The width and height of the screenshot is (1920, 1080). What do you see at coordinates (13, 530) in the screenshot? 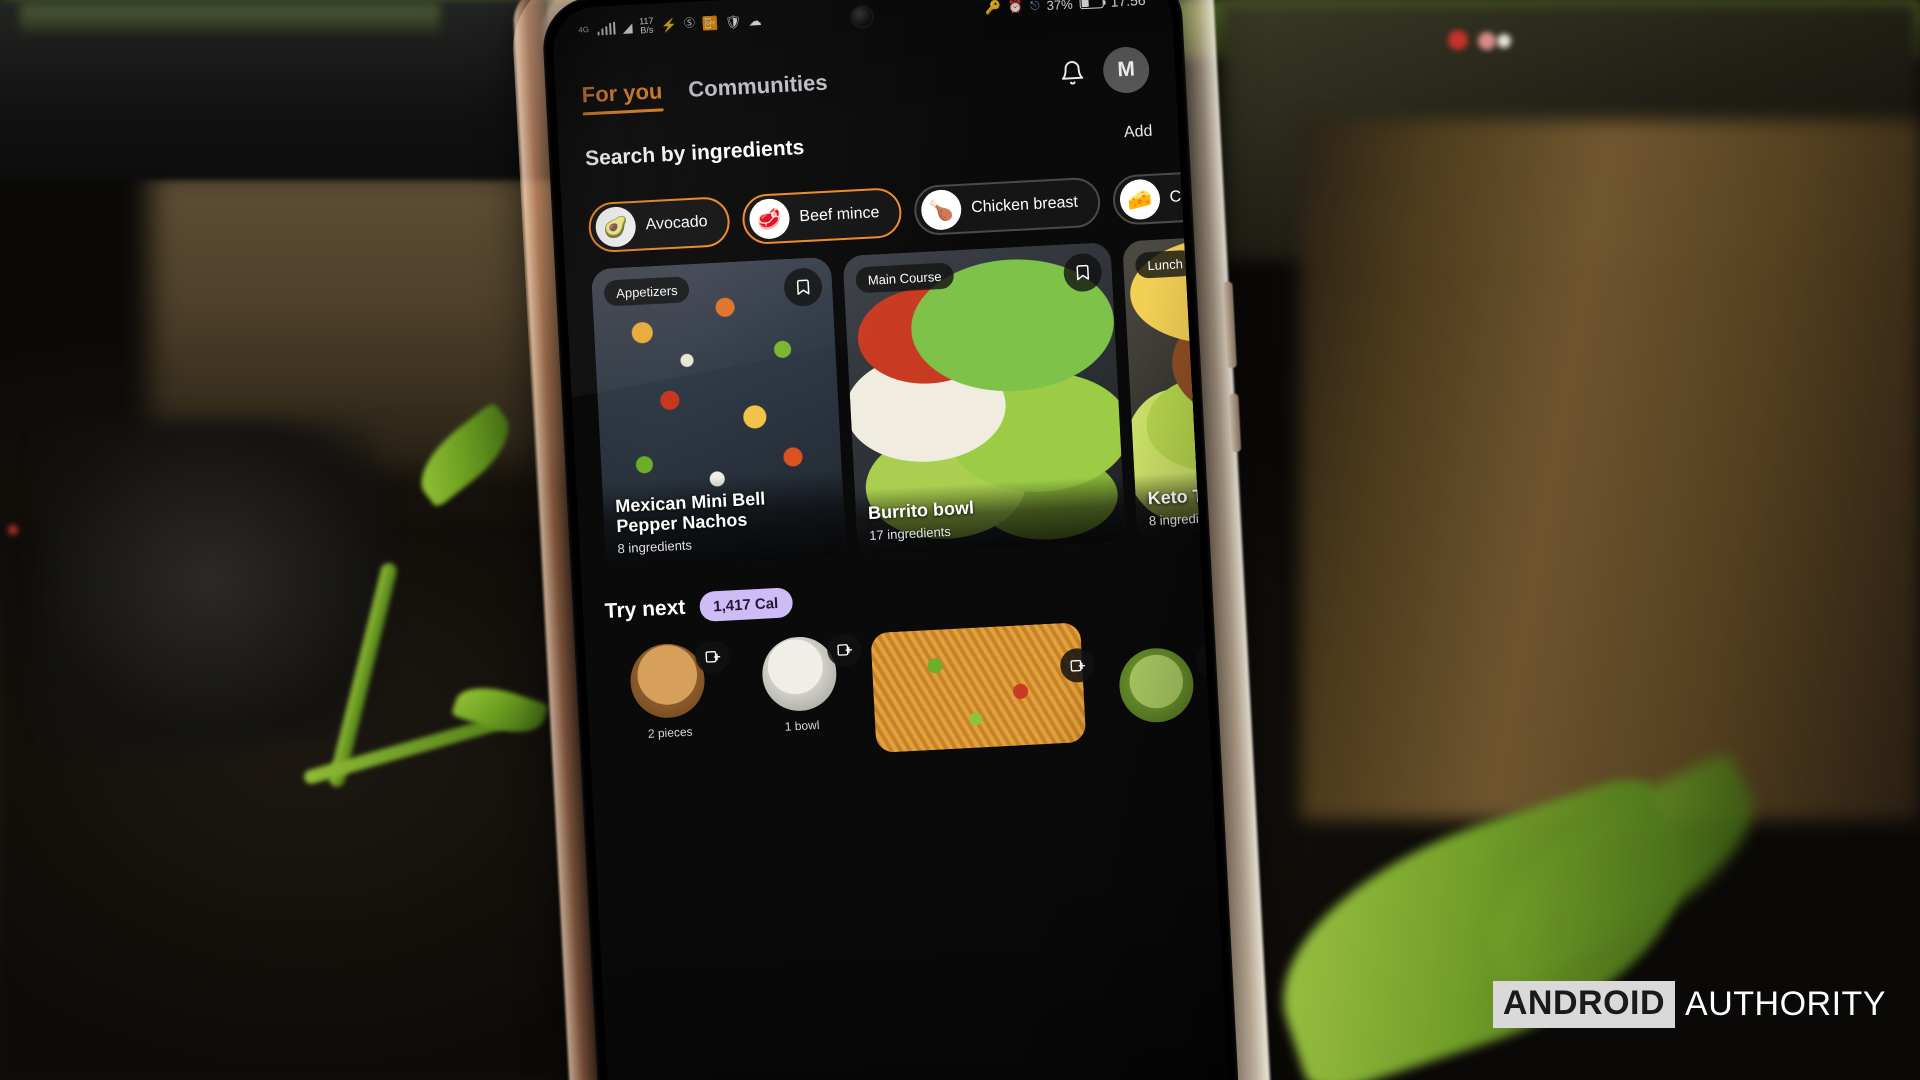
I see `background-red-led` at bounding box center [13, 530].